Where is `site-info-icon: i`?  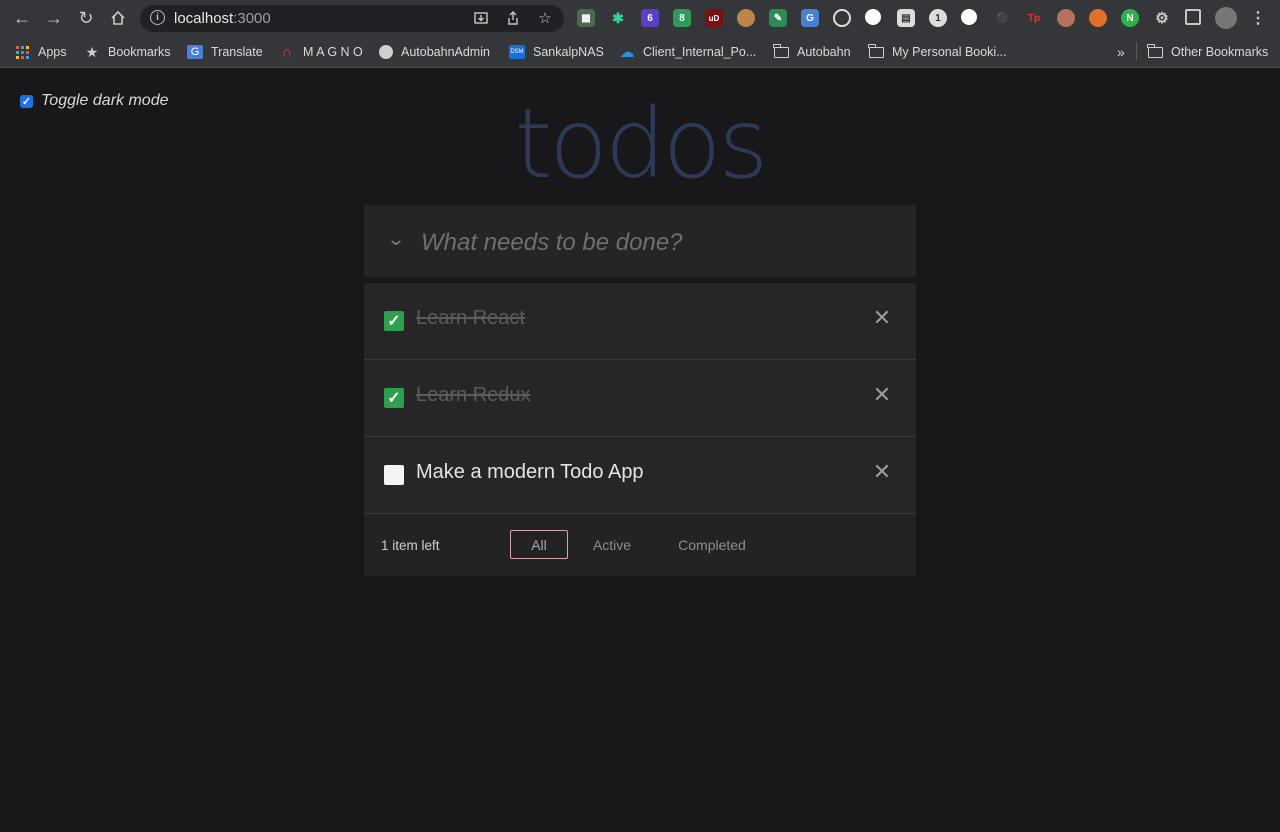
site-info-icon: i is located at coordinates (157, 17).